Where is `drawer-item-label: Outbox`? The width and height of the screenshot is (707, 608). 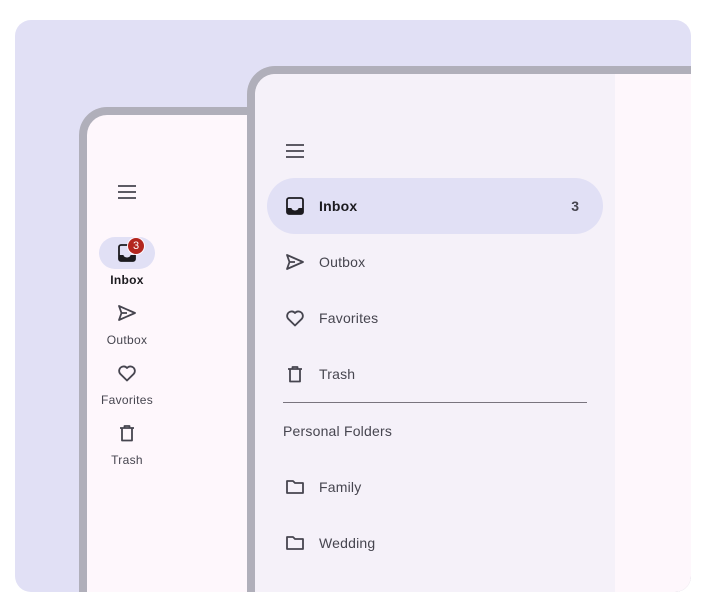 drawer-item-label: Outbox is located at coordinates (342, 262).